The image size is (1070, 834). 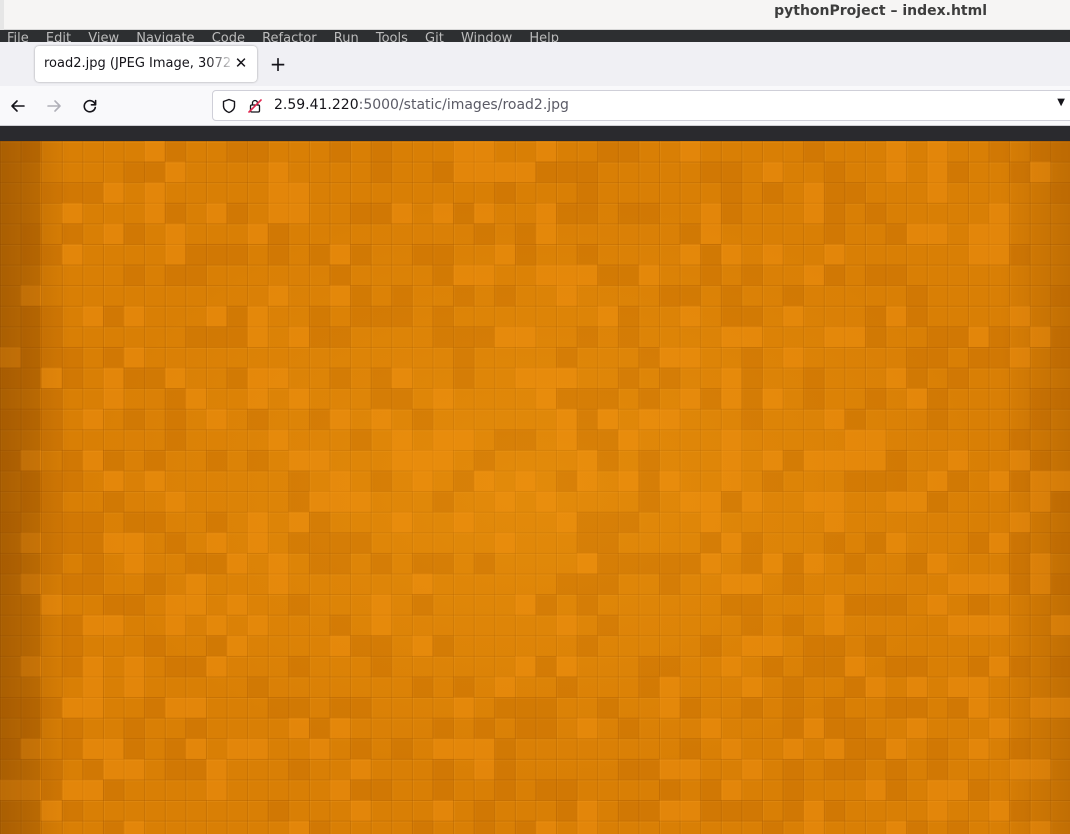 I want to click on ide-window-title: pythonProject – index.html, so click(x=880, y=11).